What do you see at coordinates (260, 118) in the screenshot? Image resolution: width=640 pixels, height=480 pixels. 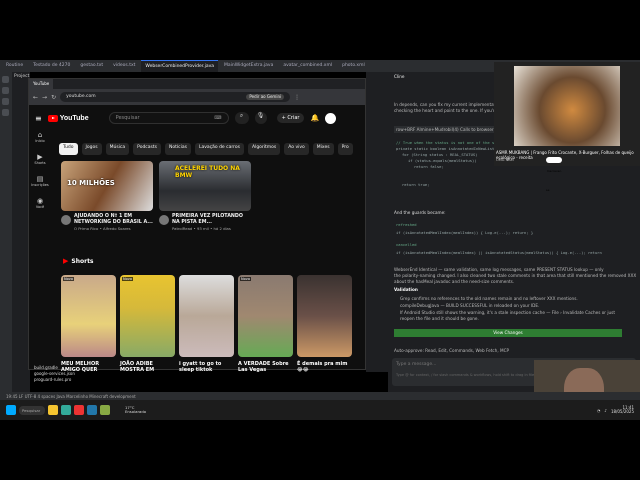 I see `mic-icon: 🎙` at bounding box center [260, 118].